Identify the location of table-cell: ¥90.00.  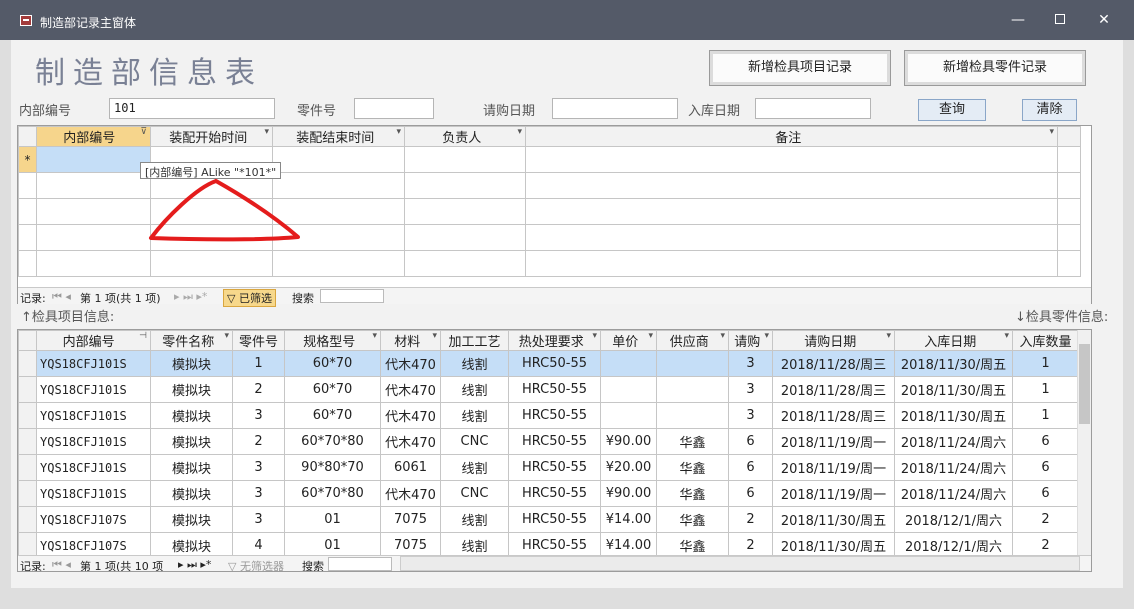
(628, 493).